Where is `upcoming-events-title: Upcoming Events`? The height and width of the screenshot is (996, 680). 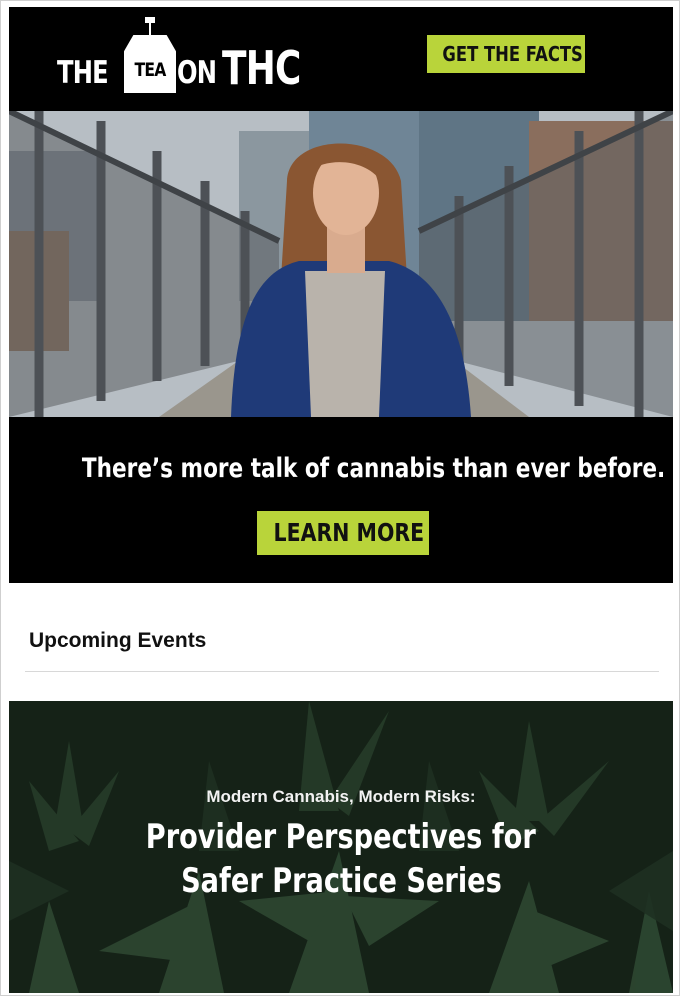 upcoming-events-title: Upcoming Events is located at coordinates (118, 640).